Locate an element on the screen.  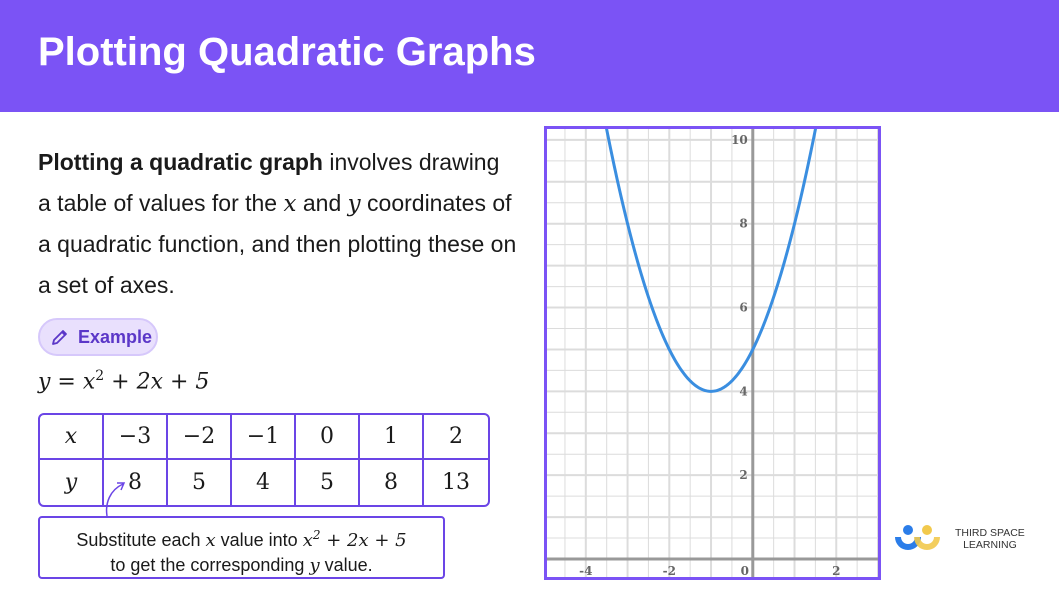
logo-icon is located at coordinates (917, 537).